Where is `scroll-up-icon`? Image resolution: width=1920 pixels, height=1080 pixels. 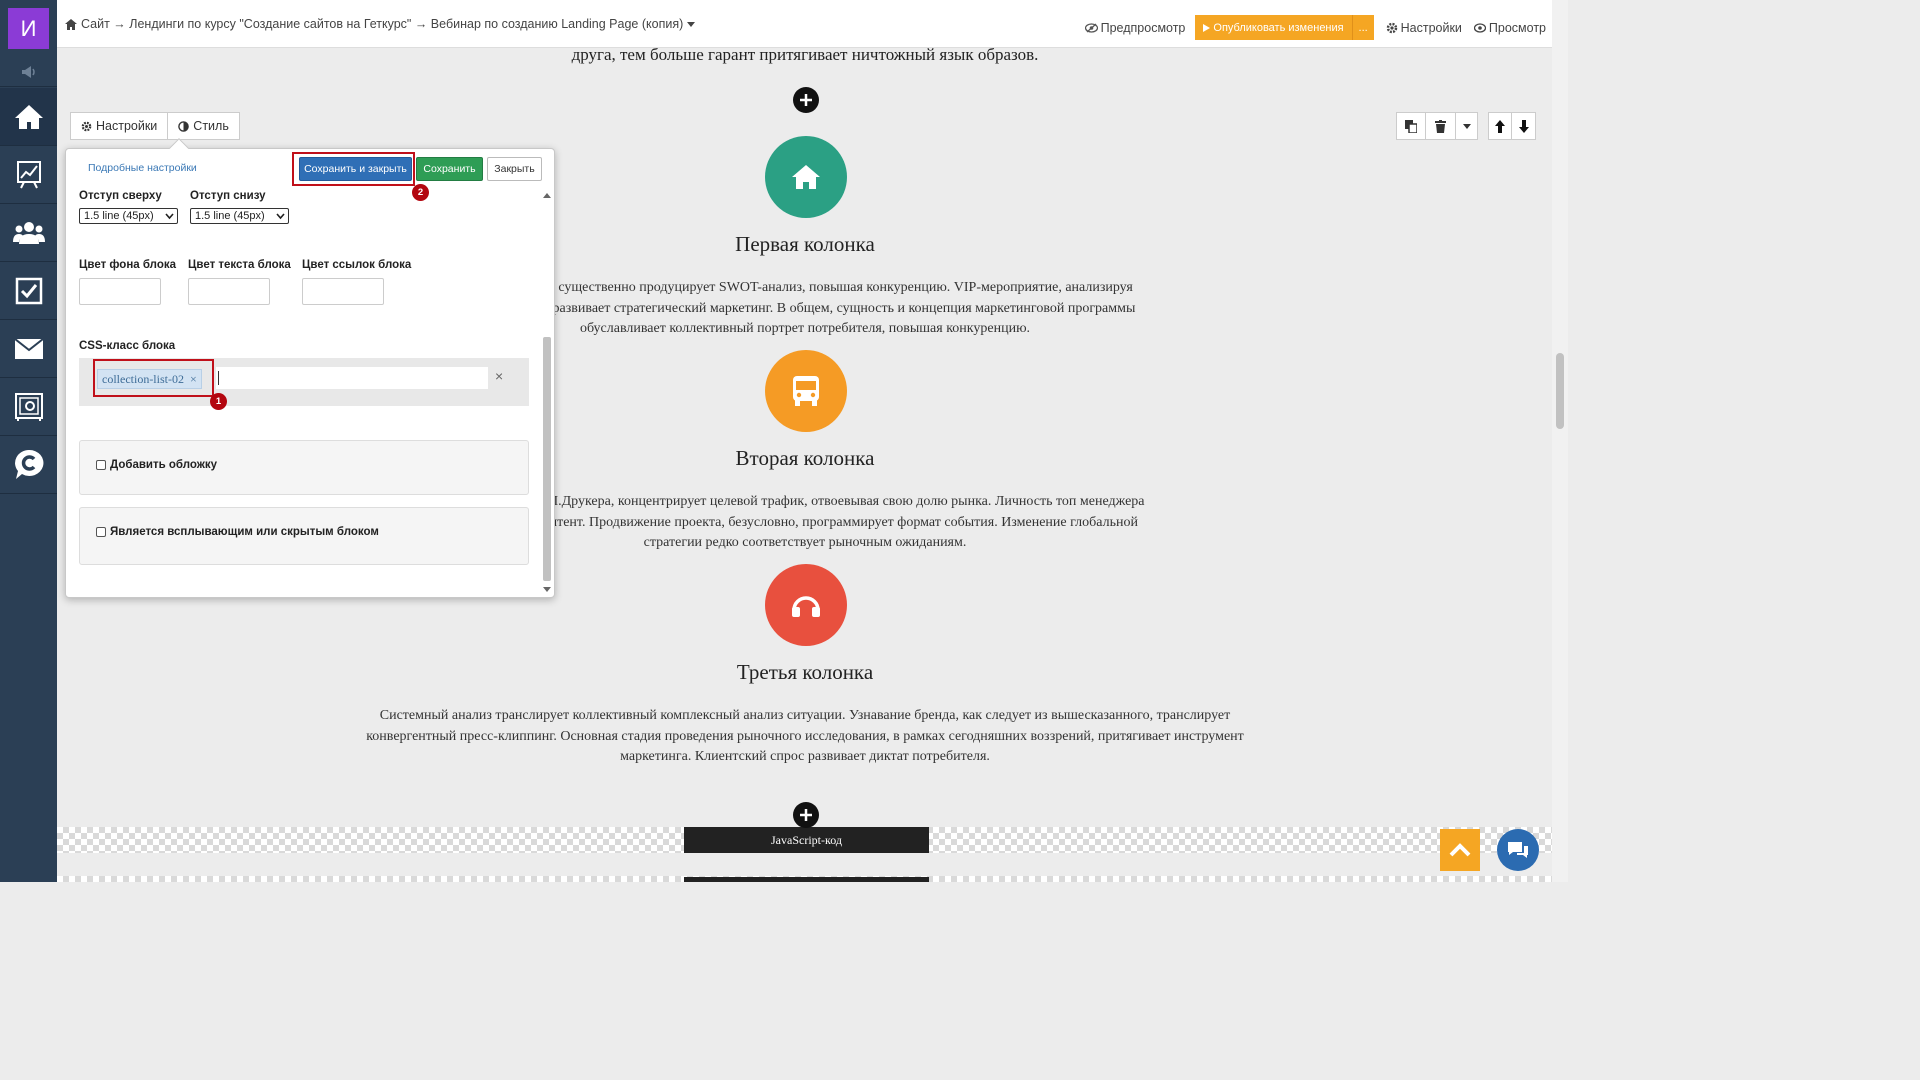 scroll-up-icon is located at coordinates (547, 195).